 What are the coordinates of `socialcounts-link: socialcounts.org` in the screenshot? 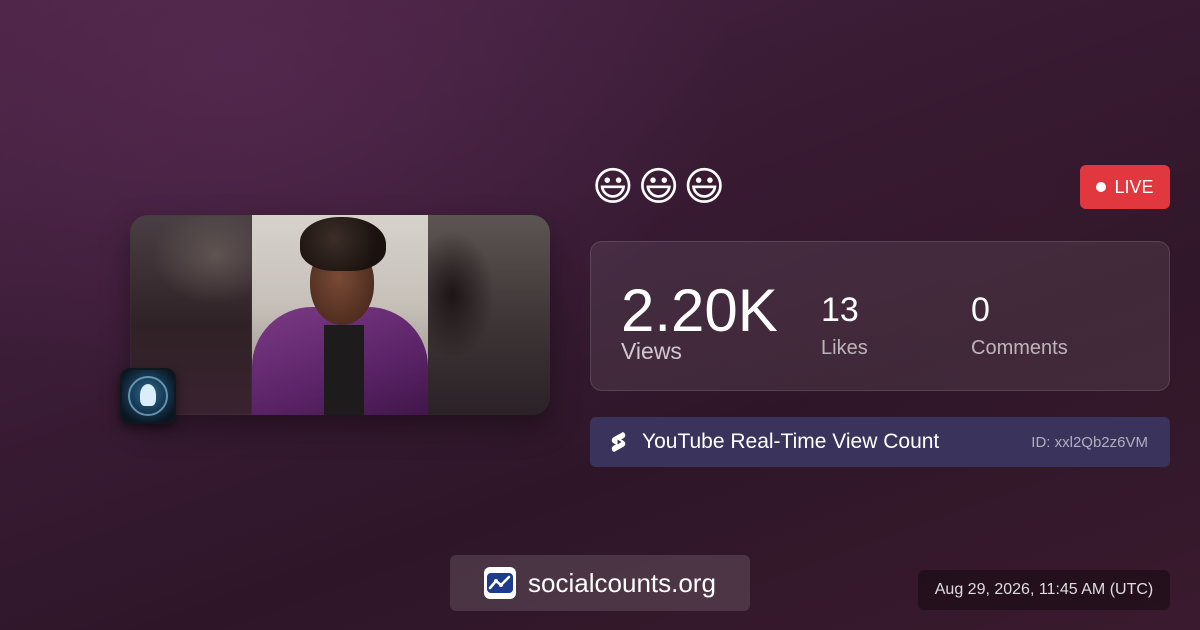 It's located at (600, 583).